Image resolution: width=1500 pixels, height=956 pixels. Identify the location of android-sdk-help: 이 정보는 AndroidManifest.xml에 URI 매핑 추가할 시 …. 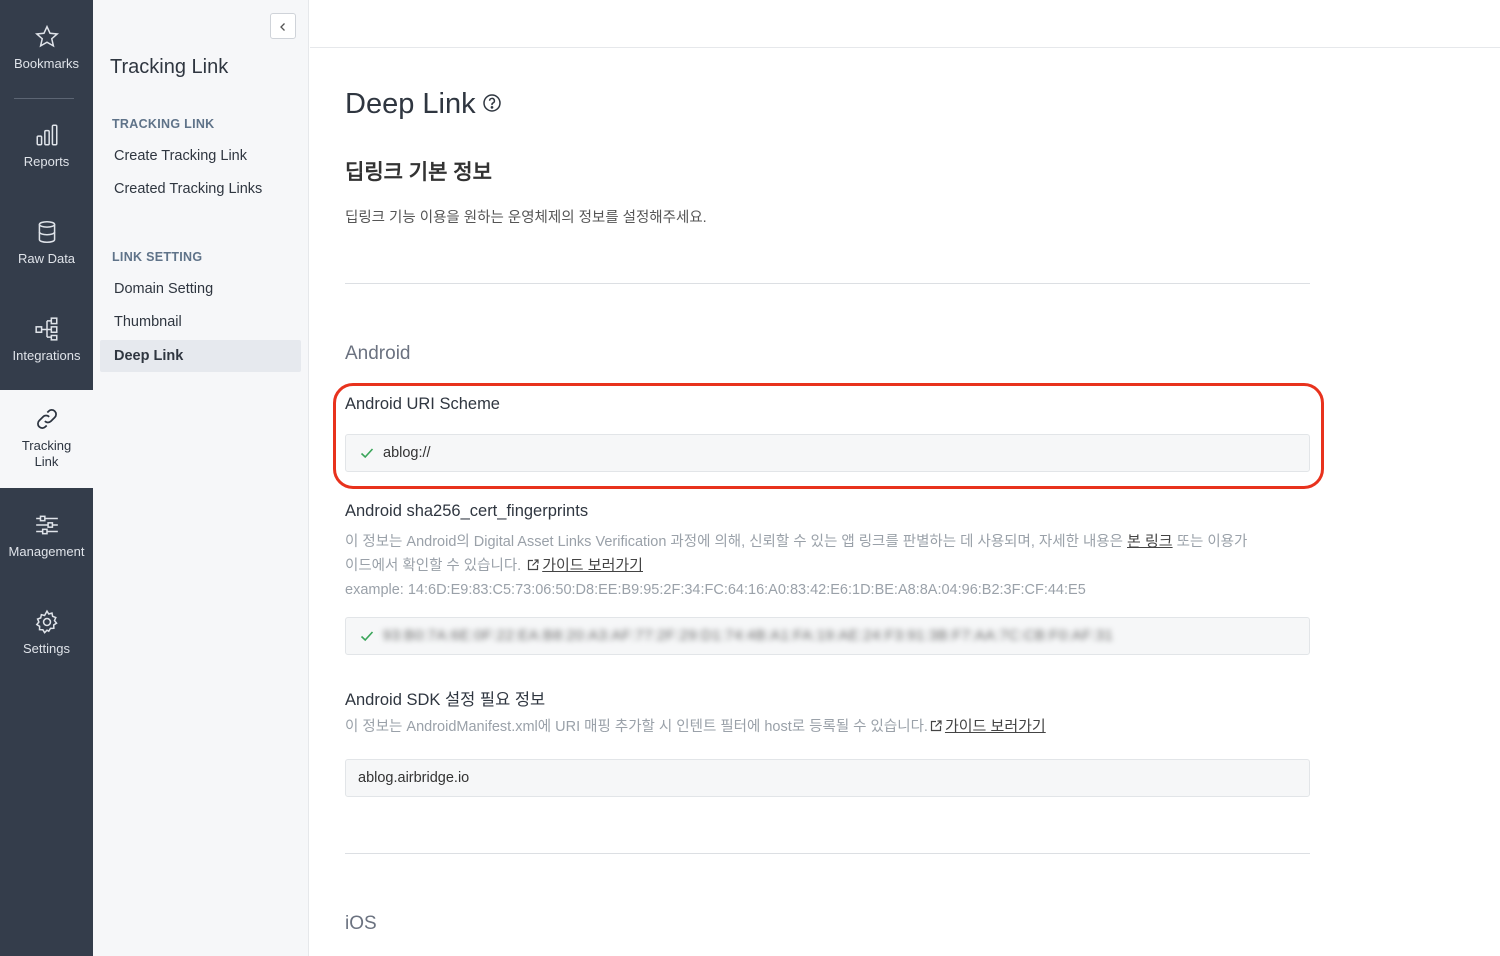
(827, 727).